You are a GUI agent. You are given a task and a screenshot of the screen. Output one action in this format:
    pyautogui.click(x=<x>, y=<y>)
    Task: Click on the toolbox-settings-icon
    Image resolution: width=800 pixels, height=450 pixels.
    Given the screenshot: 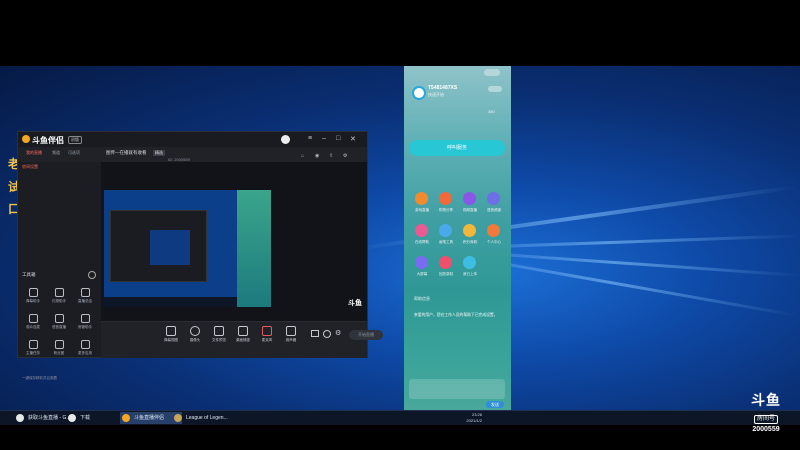 What is the action you would take?
    pyautogui.click(x=92, y=275)
    